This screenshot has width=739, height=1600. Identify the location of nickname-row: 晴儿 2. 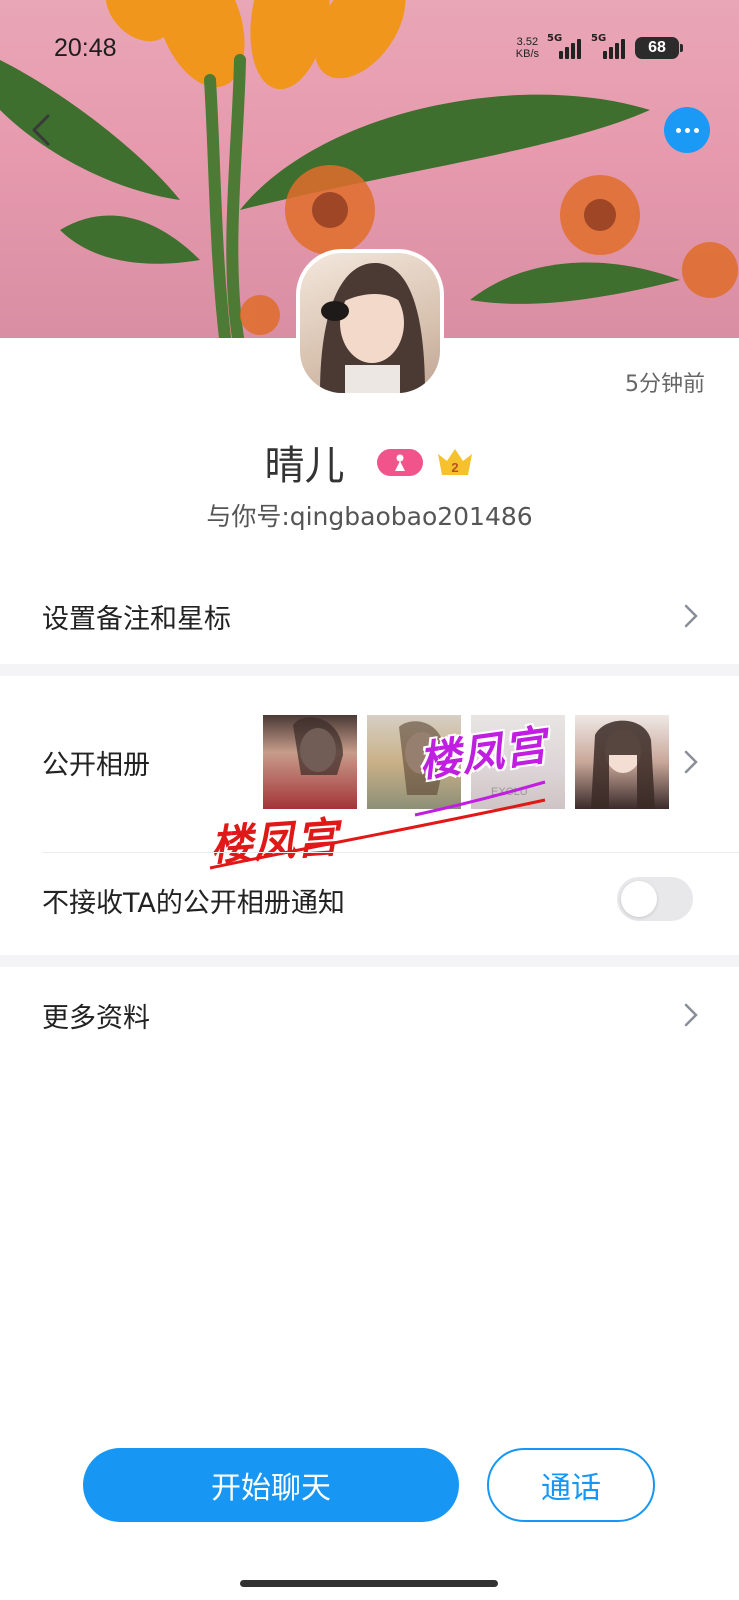
(369, 462).